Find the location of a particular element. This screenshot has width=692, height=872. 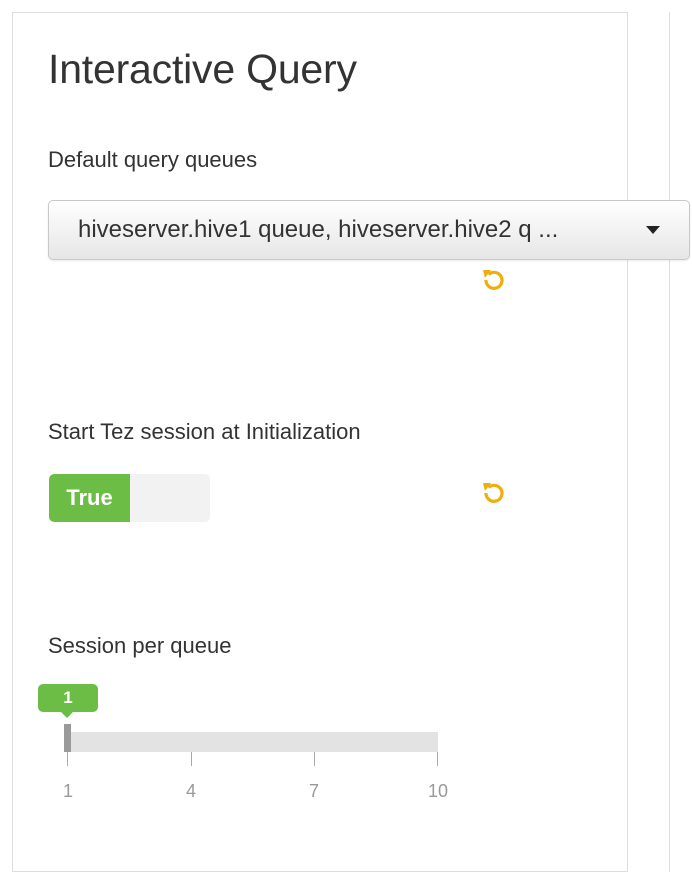

panel-title: Interactive Query is located at coordinates (202, 69).